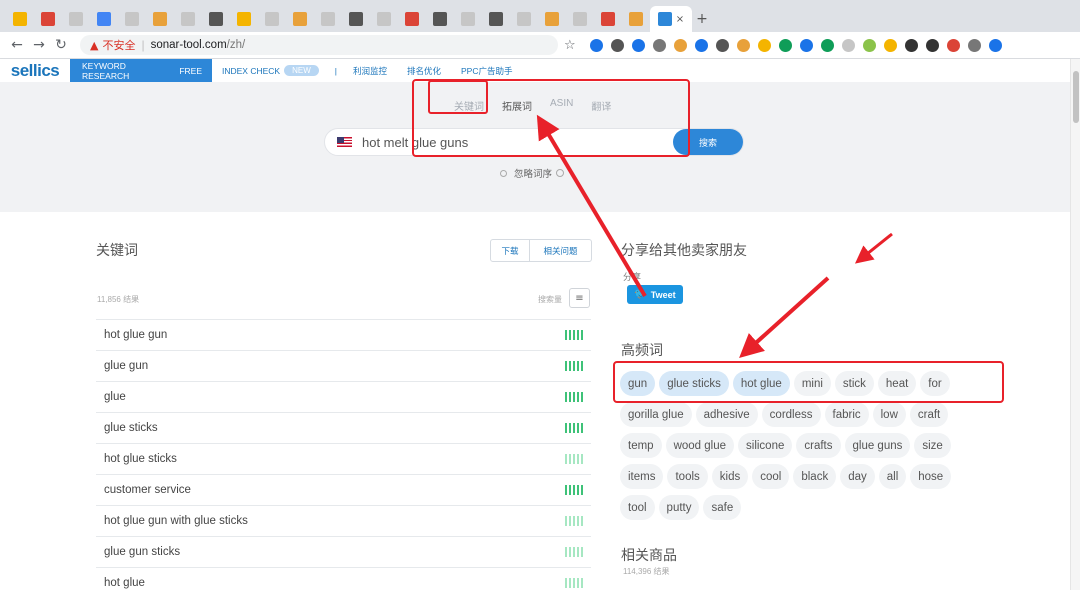 The image size is (1080, 590). Describe the element at coordinates (343, 427) in the screenshot. I see `keyword-row: glue sticks` at that location.